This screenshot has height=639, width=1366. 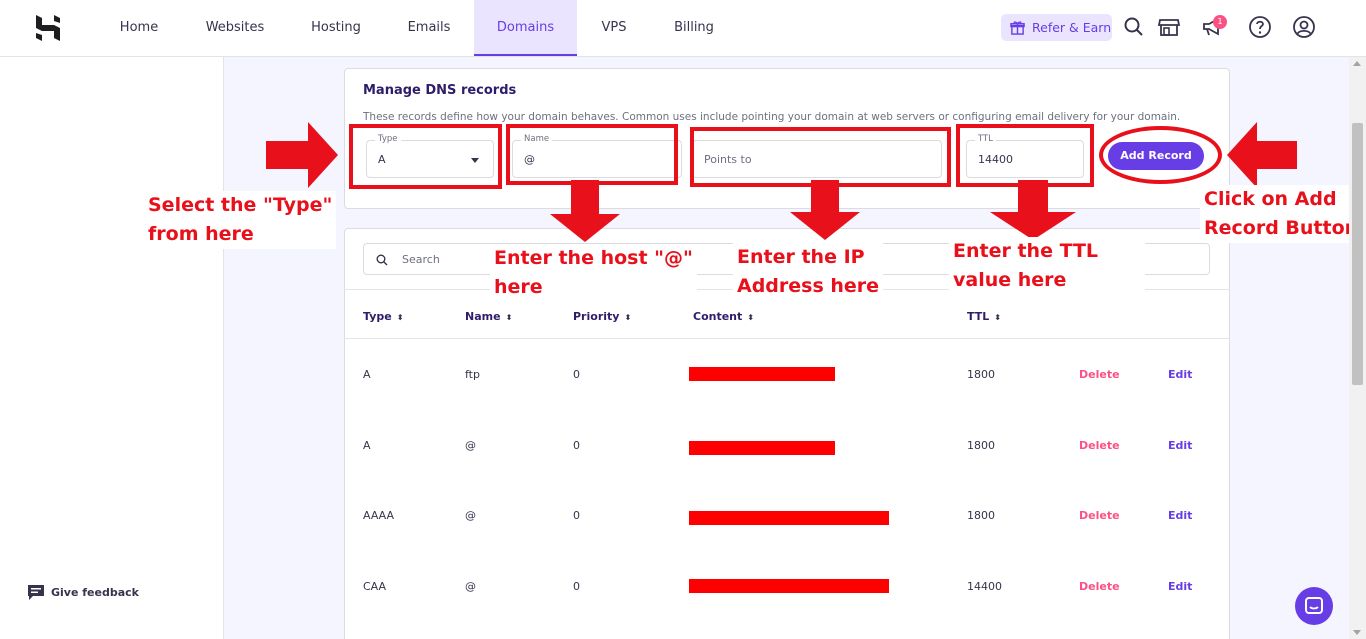 I want to click on hostinger-logo, so click(x=48, y=28).